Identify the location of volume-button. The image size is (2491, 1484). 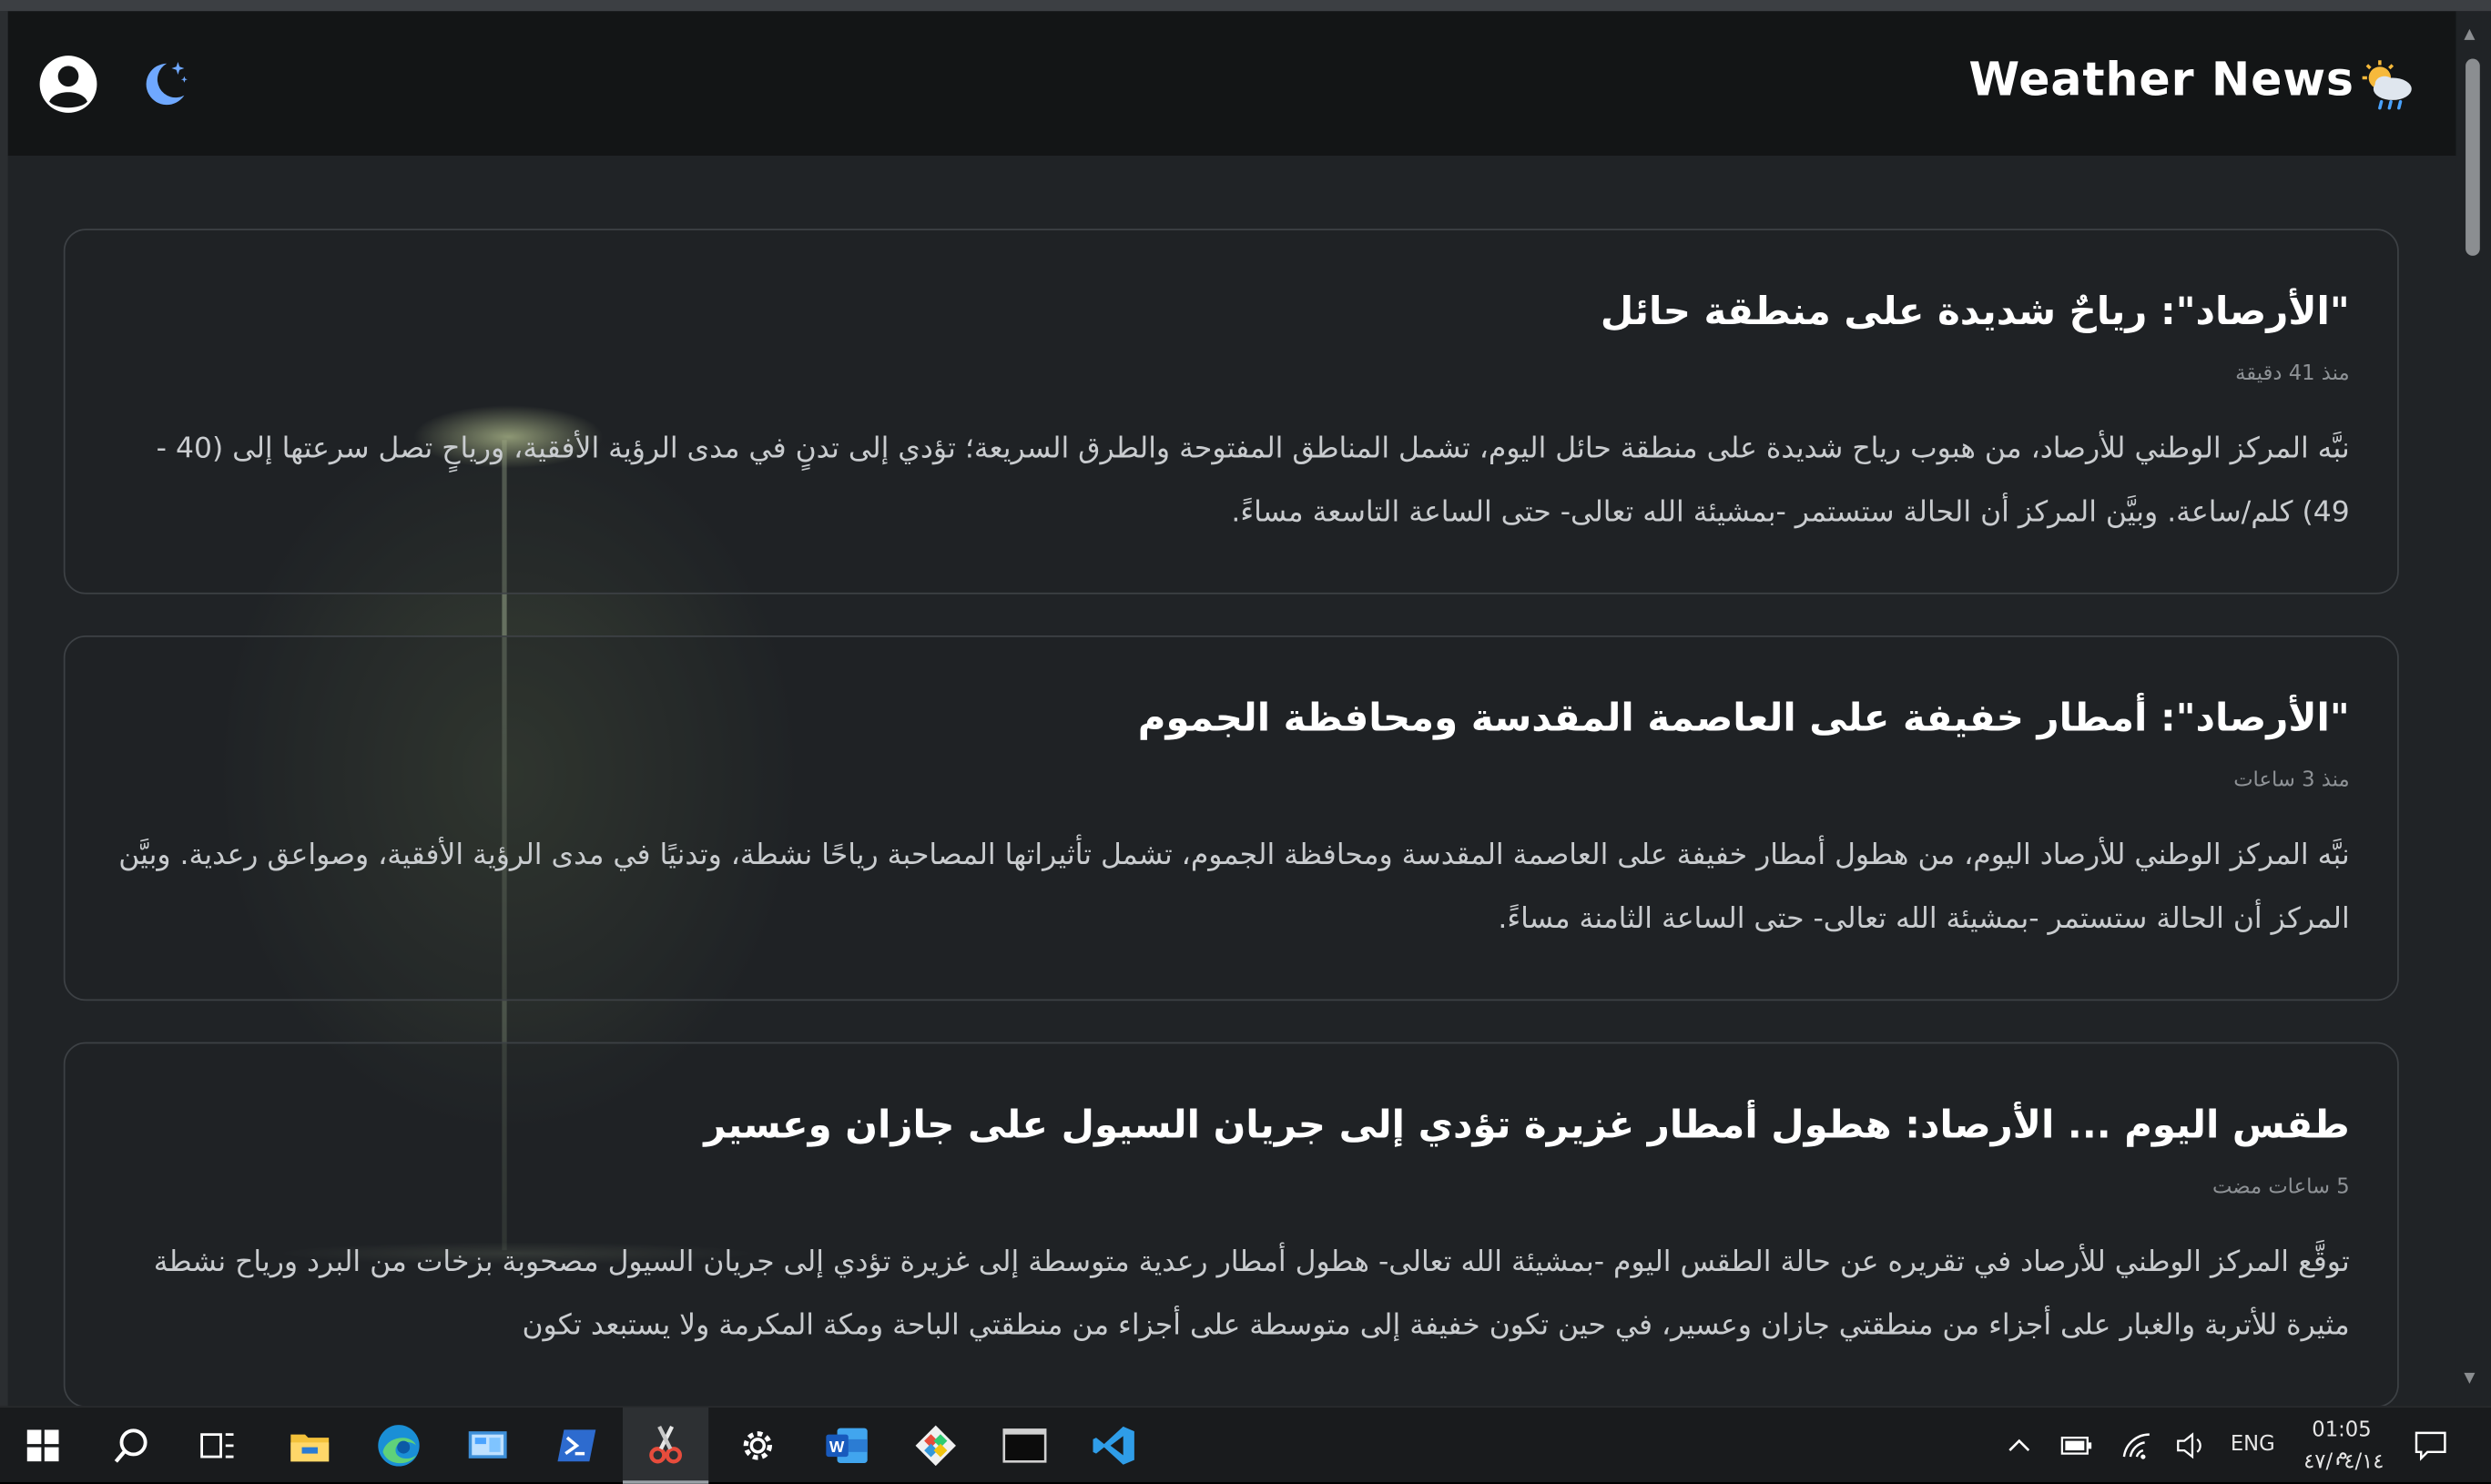
(2191, 1446).